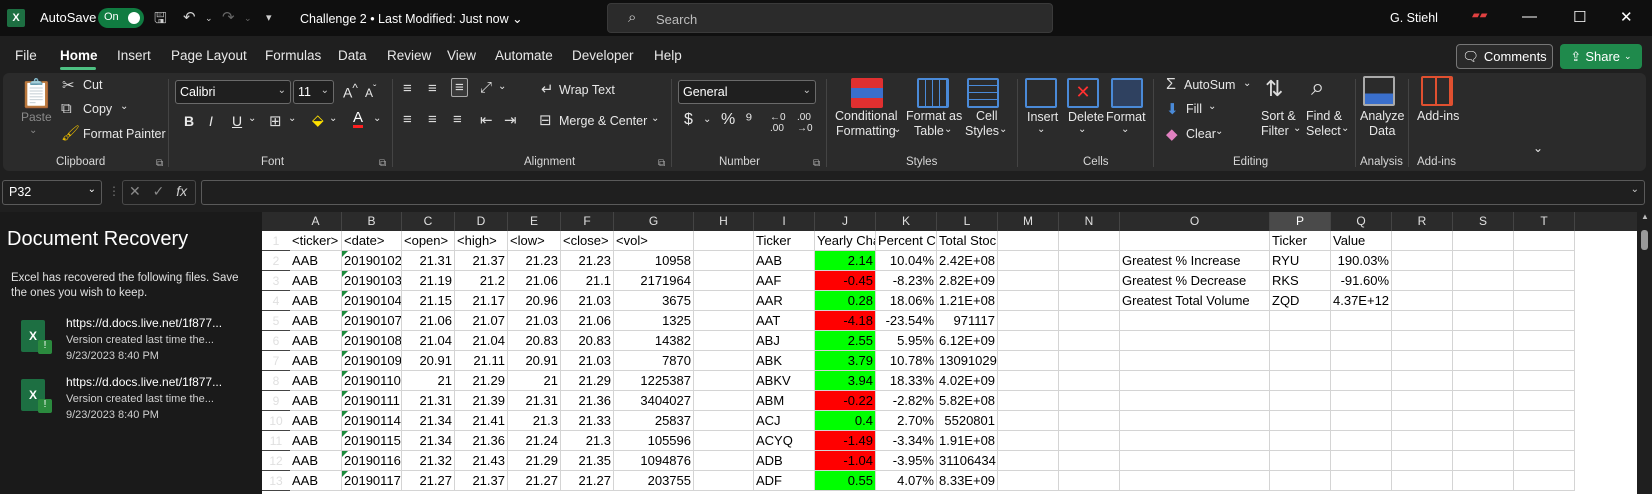 The width and height of the screenshot is (1652, 494). Describe the element at coordinates (778, 123) in the screenshot. I see `increase-decimal-icon: ←0.00` at that location.